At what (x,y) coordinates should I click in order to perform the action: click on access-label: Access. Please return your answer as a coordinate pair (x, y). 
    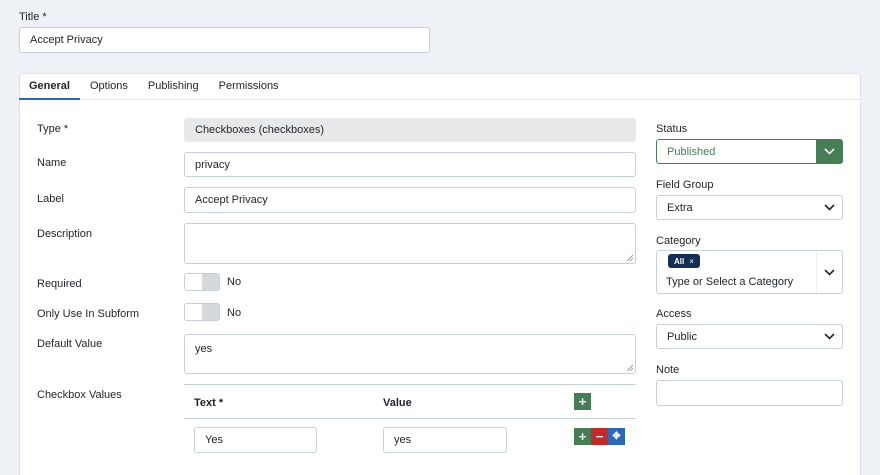
    Looking at the image, I should click on (674, 314).